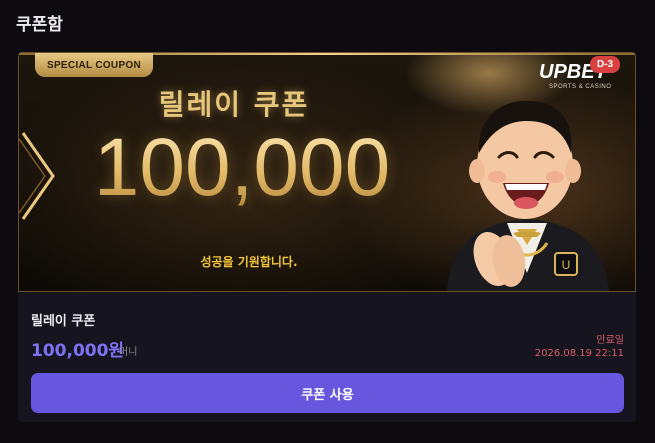 Image resolution: width=655 pixels, height=443 pixels. What do you see at coordinates (610, 340) in the screenshot?
I see `expire-label: 만료일` at bounding box center [610, 340].